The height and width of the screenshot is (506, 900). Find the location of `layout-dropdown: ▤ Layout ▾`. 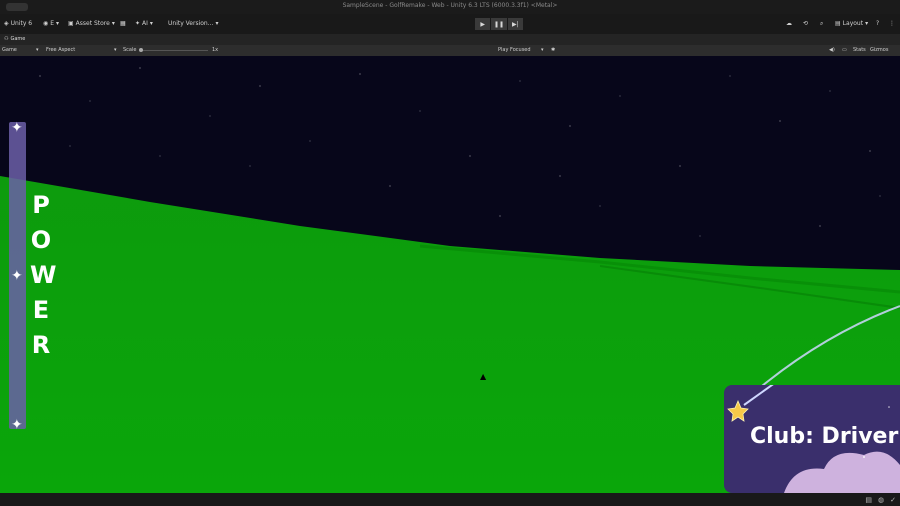

layout-dropdown: ▤ Layout ▾ is located at coordinates (851, 23).